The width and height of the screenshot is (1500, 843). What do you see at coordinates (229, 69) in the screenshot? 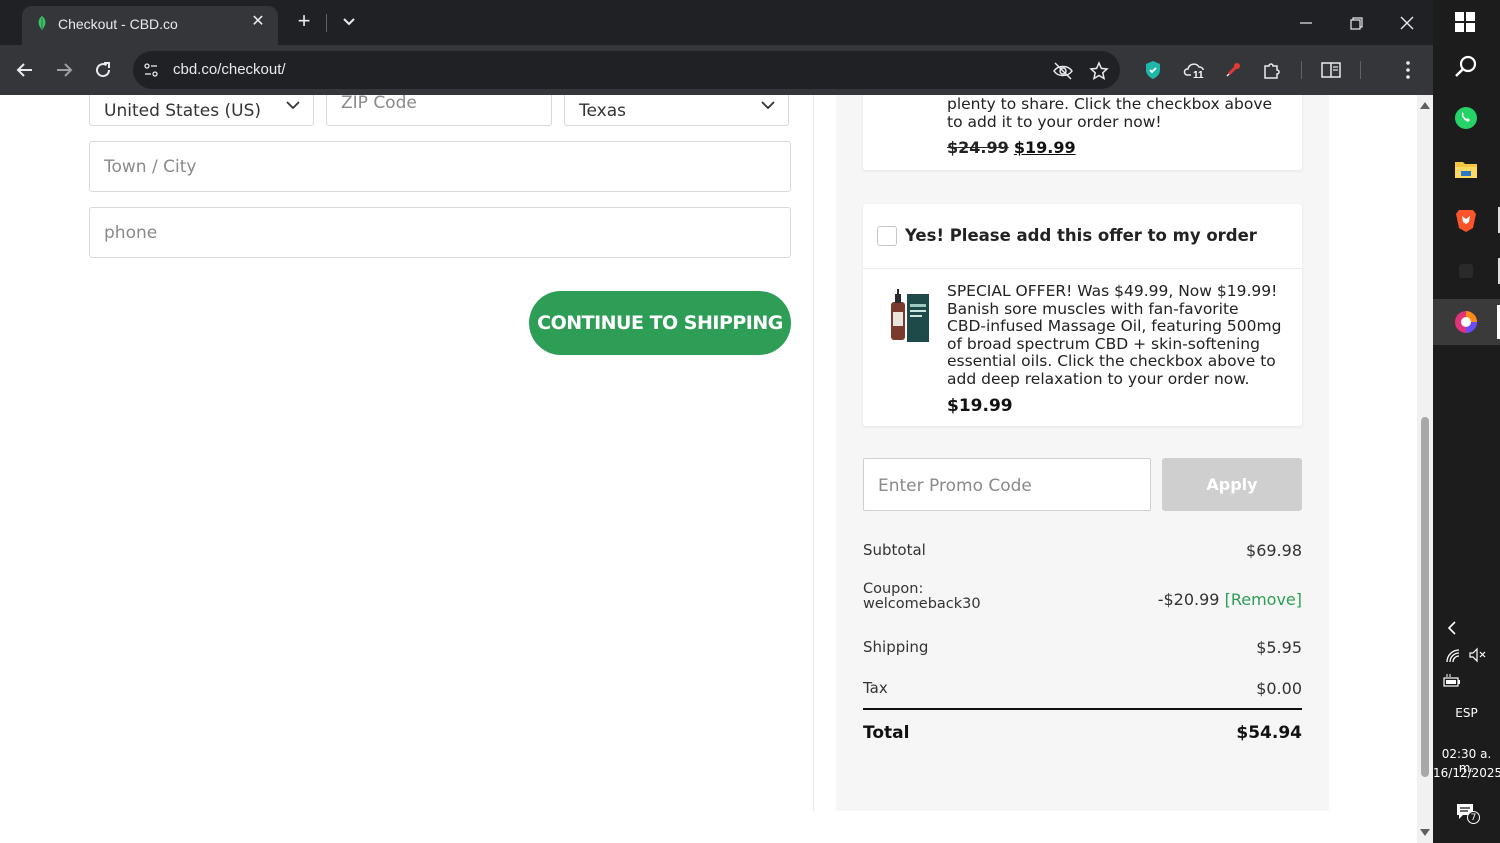
I see `url-text: cbd.co/checkout/` at bounding box center [229, 69].